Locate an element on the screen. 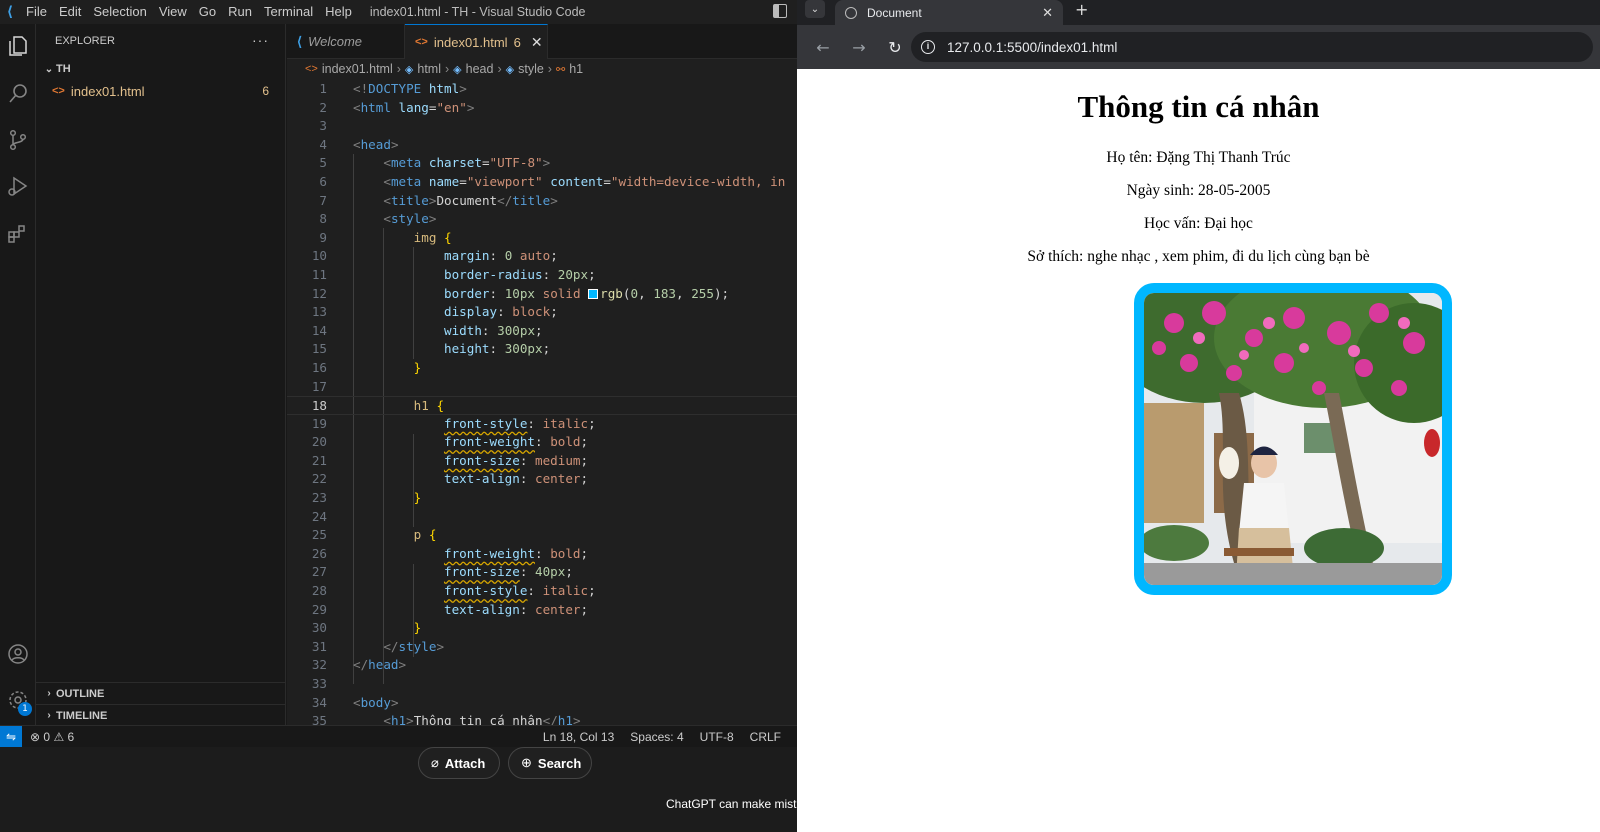 The width and height of the screenshot is (1600, 832). attach-button: ⌀ Attach is located at coordinates (459, 763).